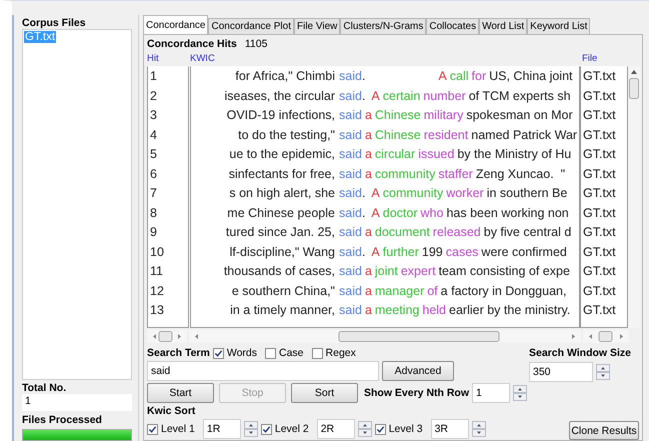 This screenshot has width=649, height=441. What do you see at coordinates (282, 310) in the screenshot?
I see `left-context: in a timely manner,` at bounding box center [282, 310].